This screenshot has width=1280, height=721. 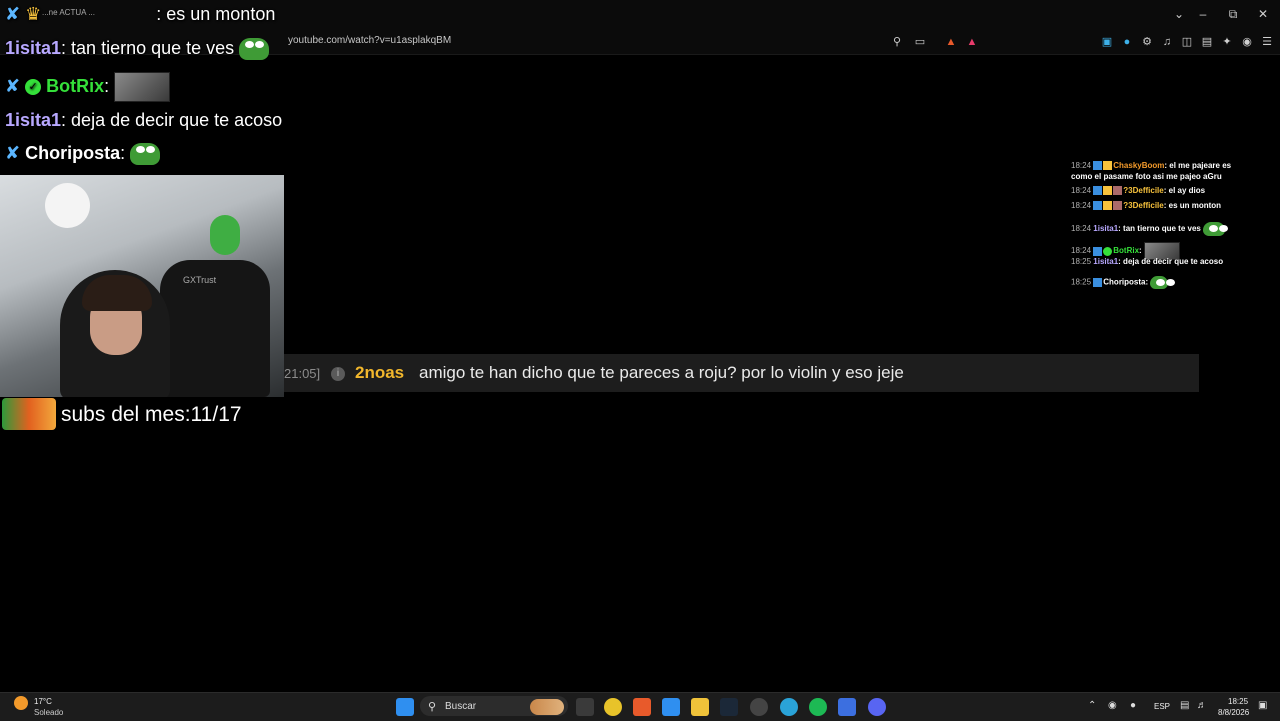 What do you see at coordinates (1202, 705) in the screenshot?
I see `volume-icon: ♬` at bounding box center [1202, 705].